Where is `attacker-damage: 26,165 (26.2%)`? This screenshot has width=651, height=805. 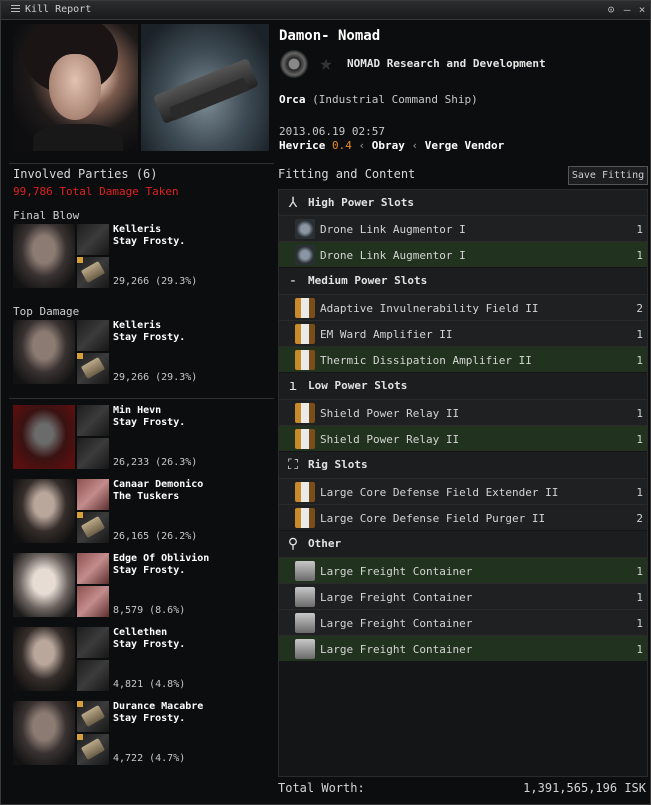
attacker-damage: 26,165 (26.2%) is located at coordinates (155, 536).